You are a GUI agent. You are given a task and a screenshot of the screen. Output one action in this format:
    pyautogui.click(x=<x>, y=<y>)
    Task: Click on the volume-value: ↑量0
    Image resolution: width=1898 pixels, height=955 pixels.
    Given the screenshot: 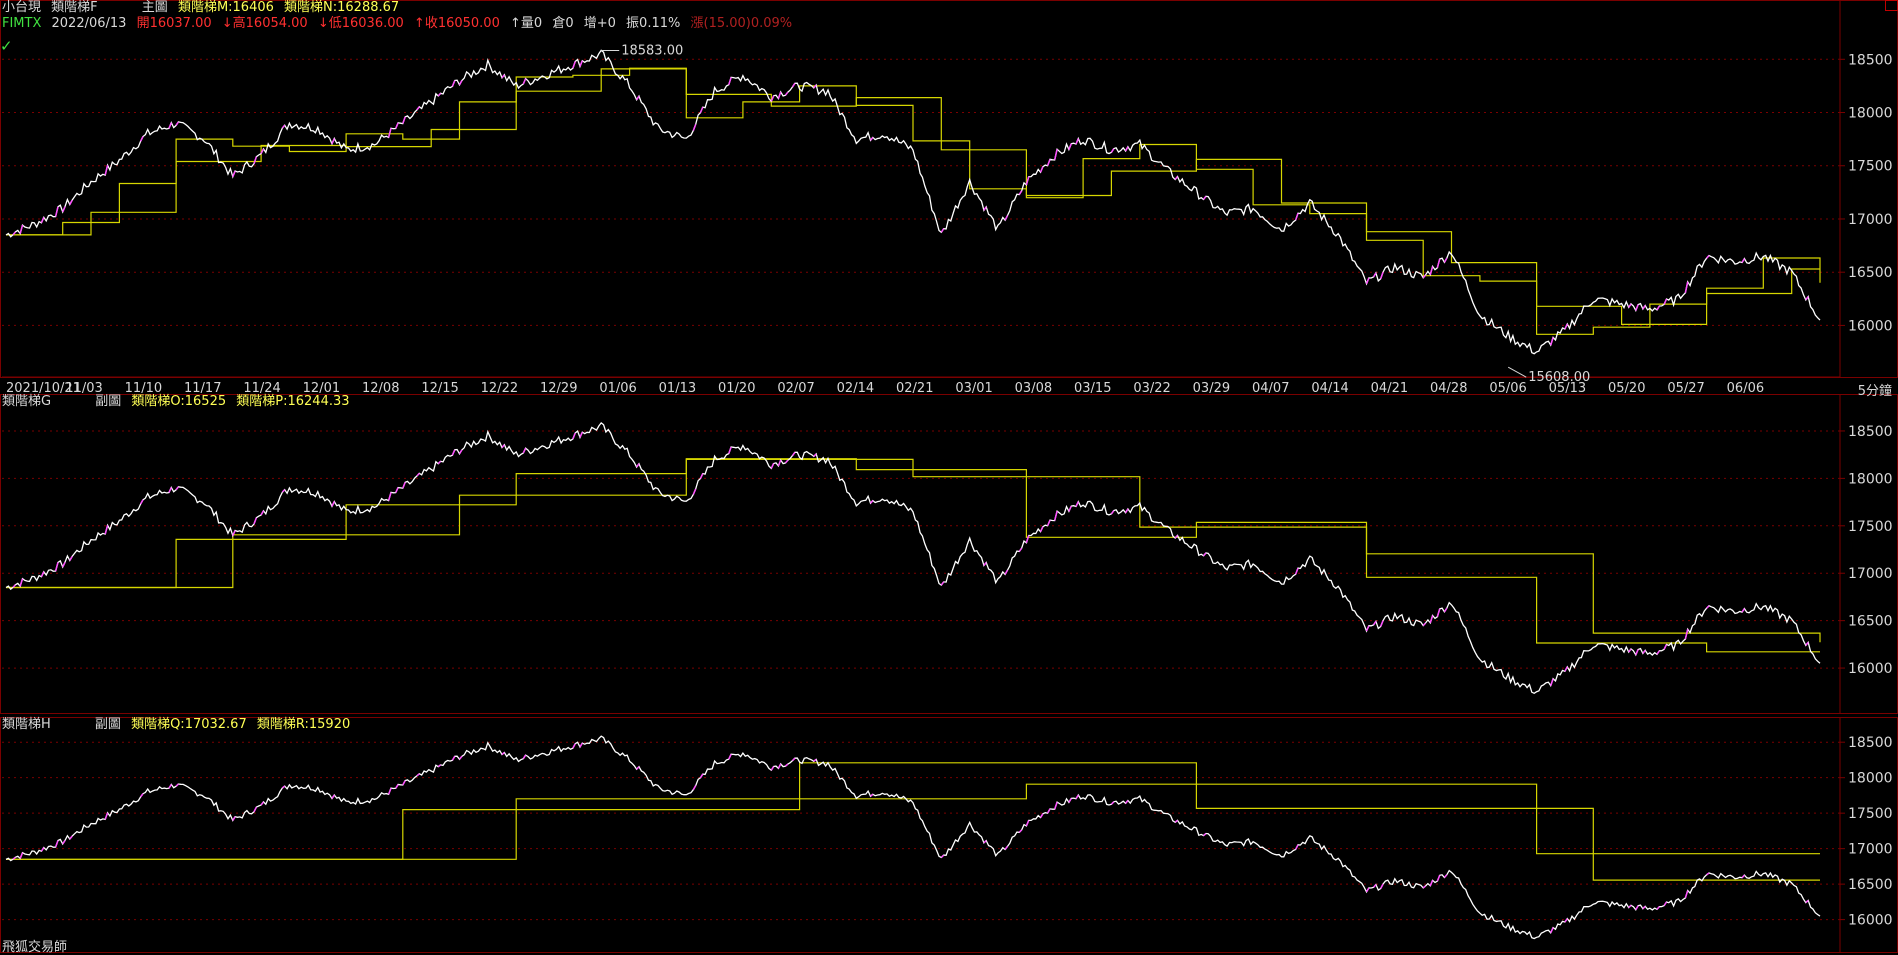 What is the action you would take?
    pyautogui.click(x=526, y=23)
    